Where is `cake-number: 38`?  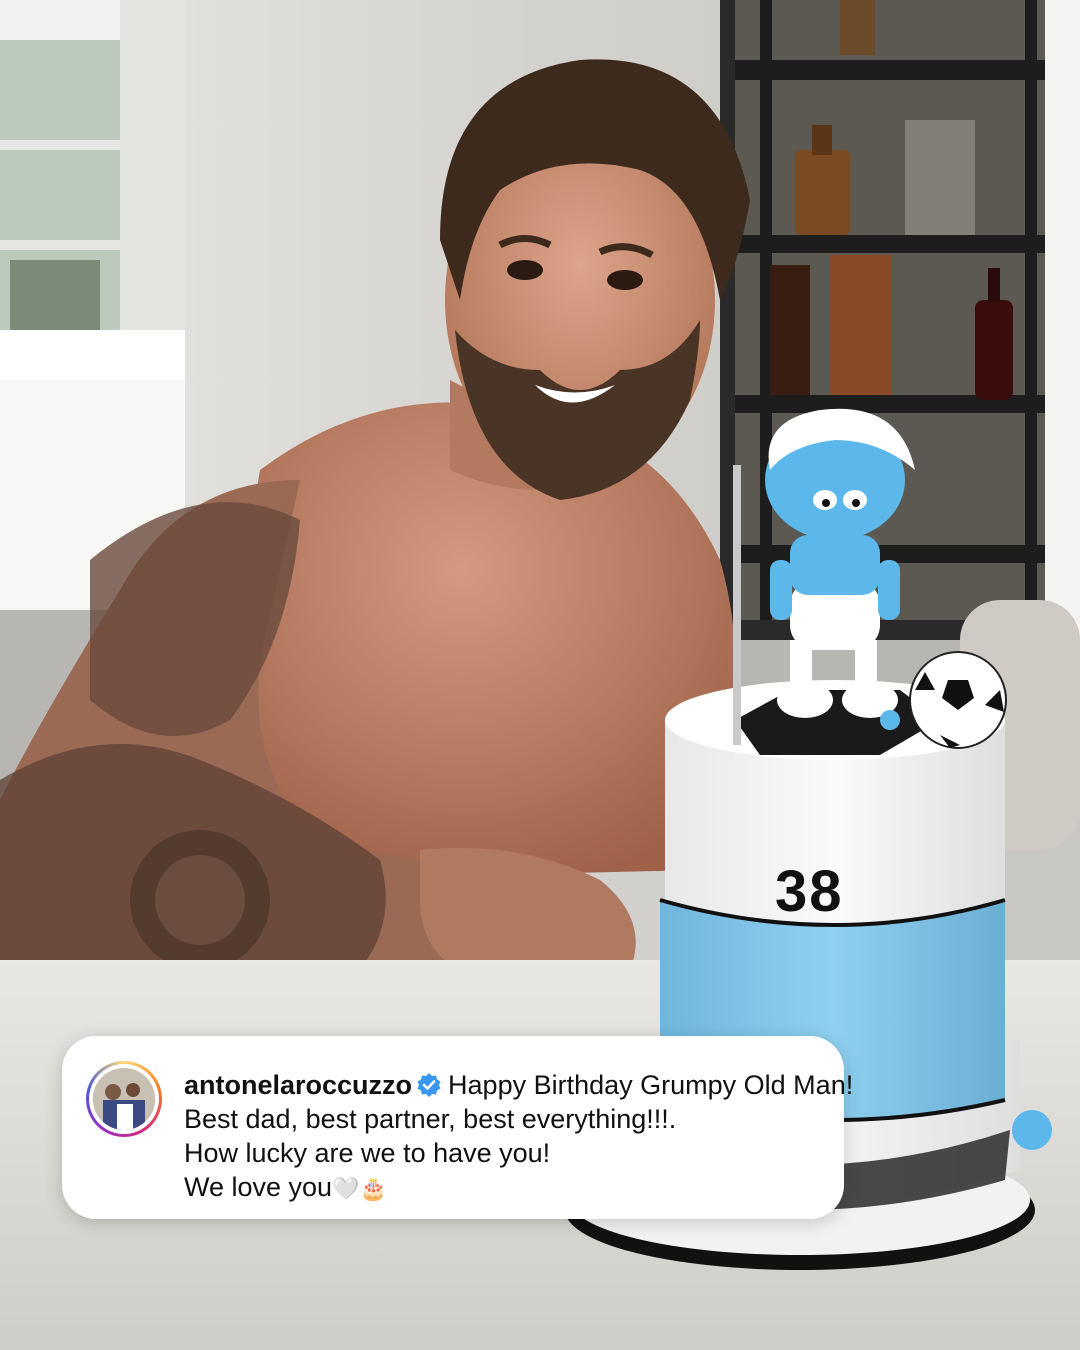
cake-number: 38 is located at coordinates (809, 891).